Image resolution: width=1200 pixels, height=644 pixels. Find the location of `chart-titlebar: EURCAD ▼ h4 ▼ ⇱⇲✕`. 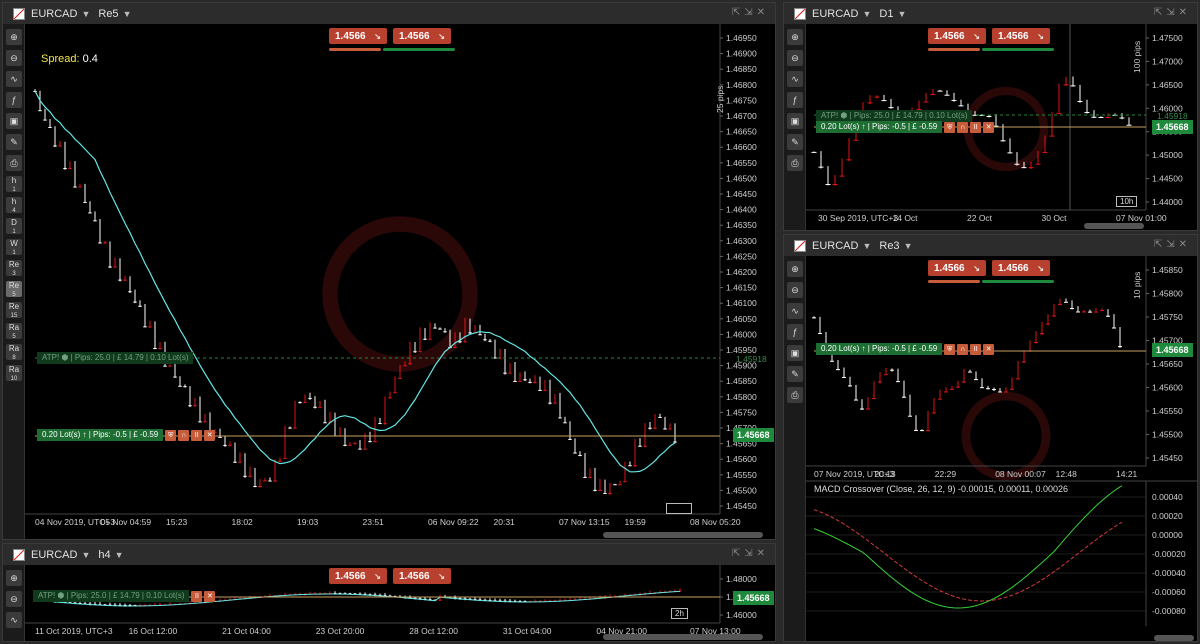

chart-titlebar: EURCAD ▼ h4 ▼ ⇱⇲✕ is located at coordinates (389, 554).